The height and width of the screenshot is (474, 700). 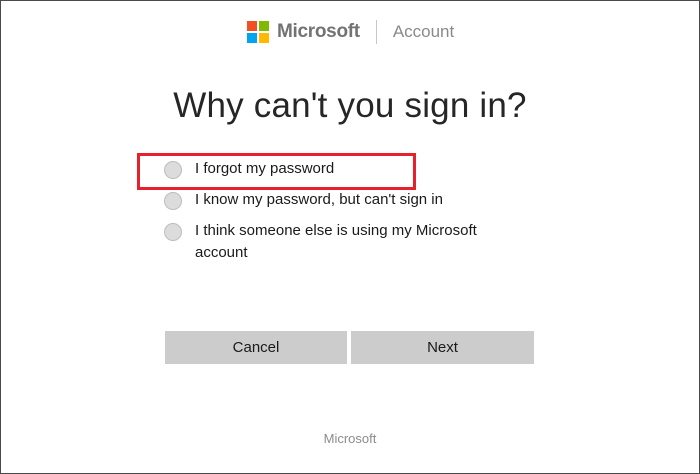 What do you see at coordinates (318, 31) in the screenshot?
I see `brand-name: Microsoft` at bounding box center [318, 31].